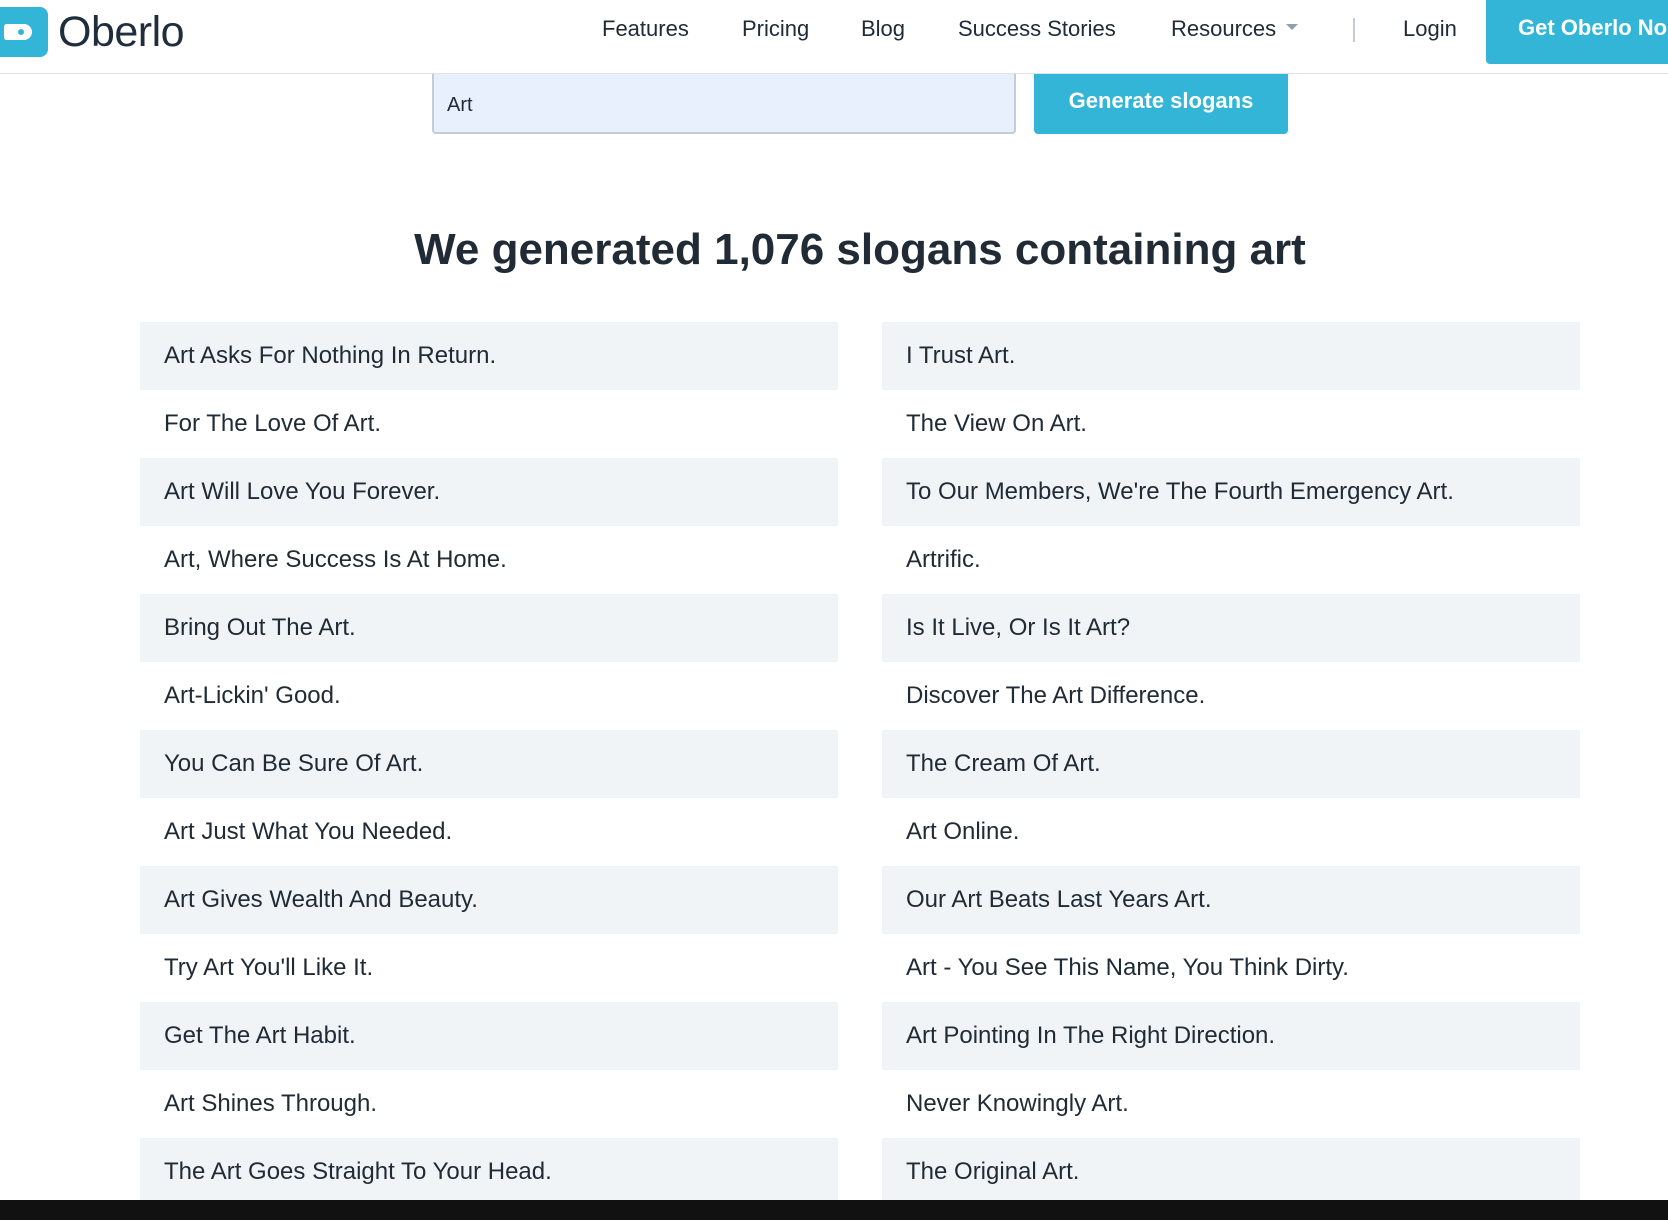  I want to click on slogan-item: For The Love Of Art., so click(489, 424).